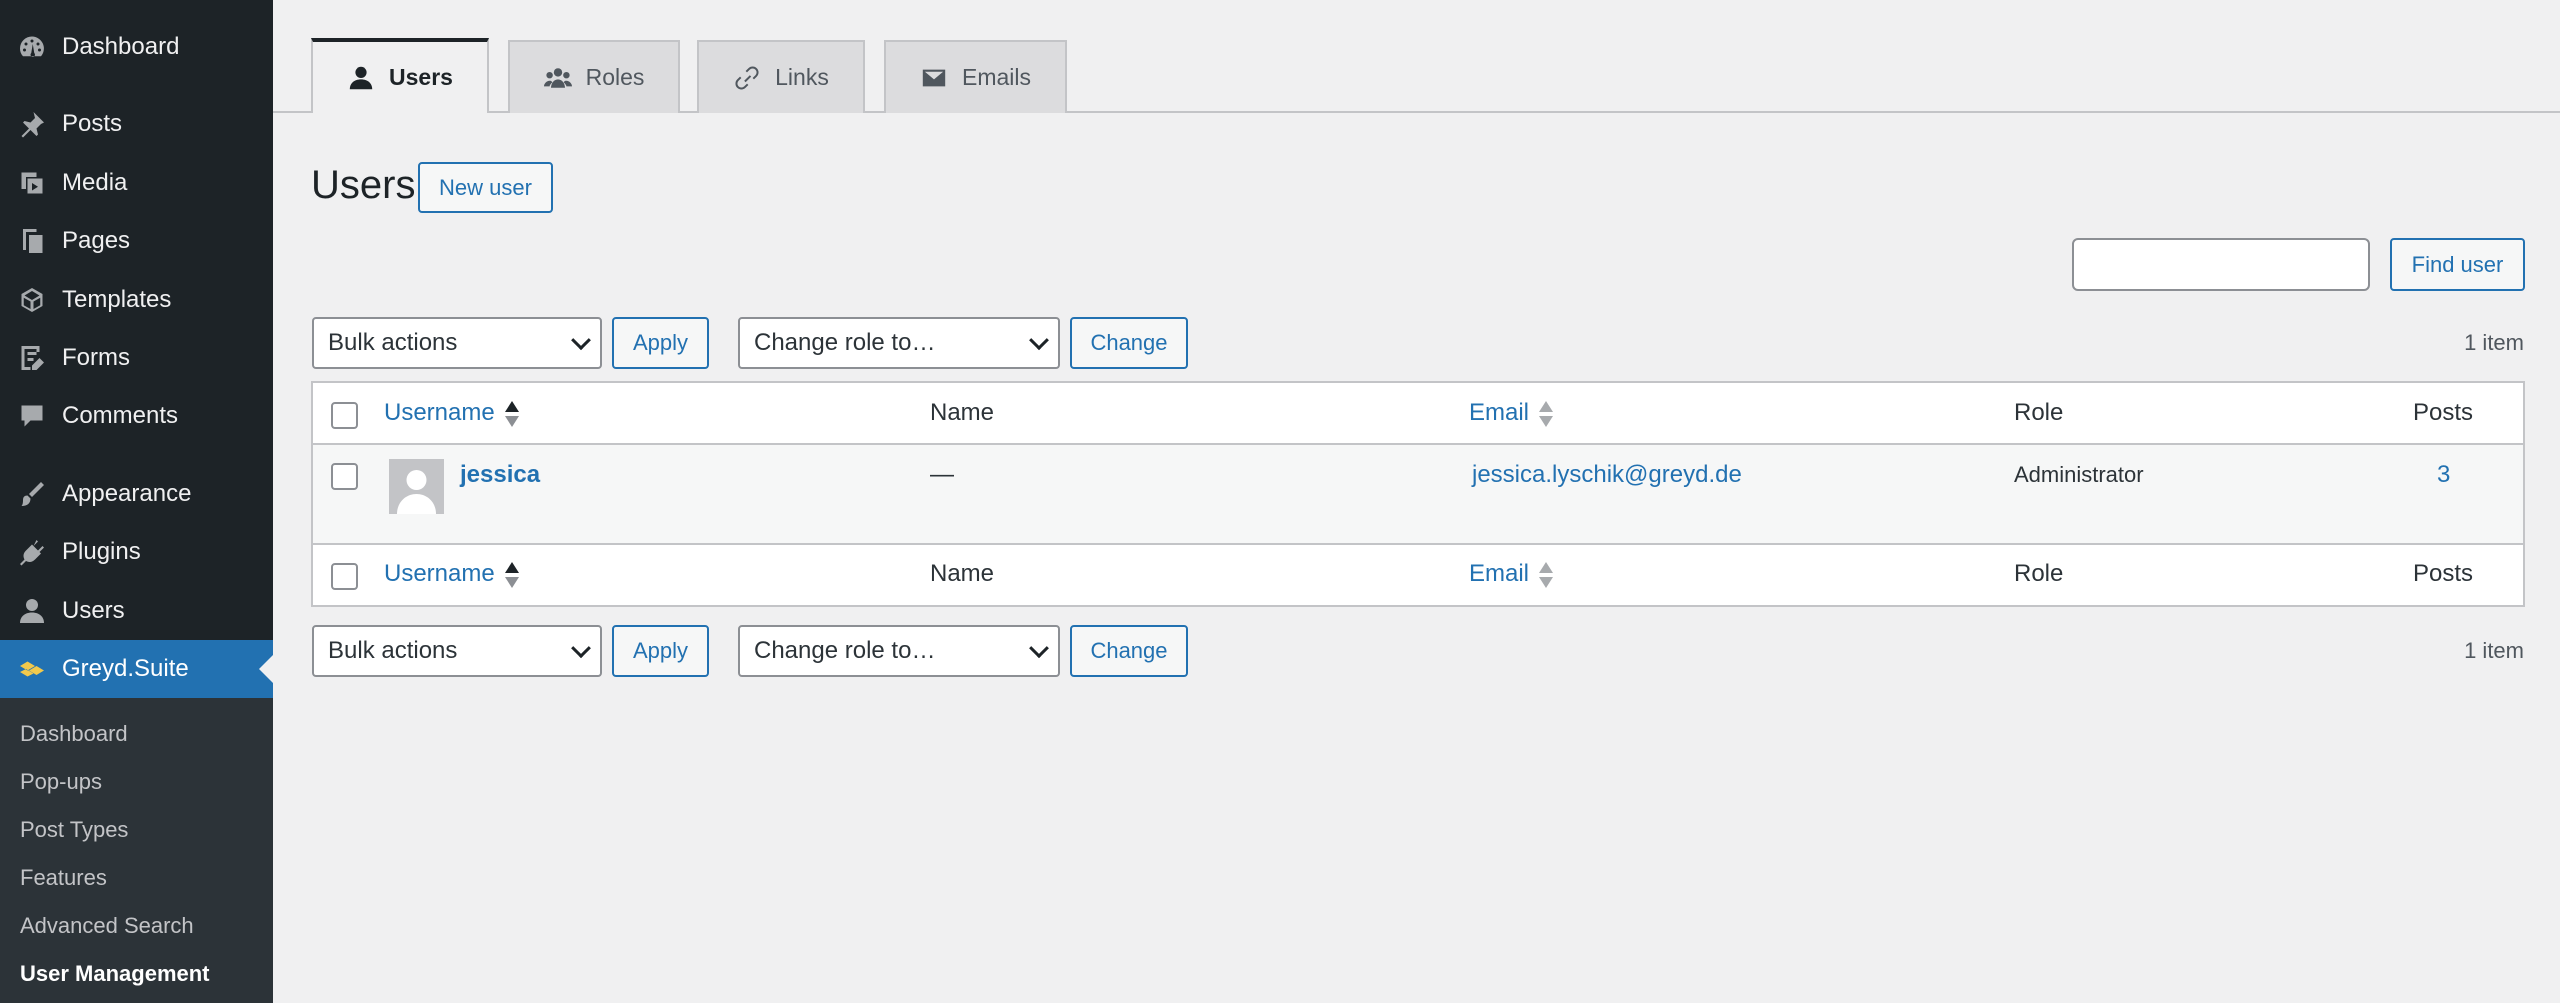  Describe the element at coordinates (61, 782) in the screenshot. I see `submenu-popups: Pop-ups` at that location.